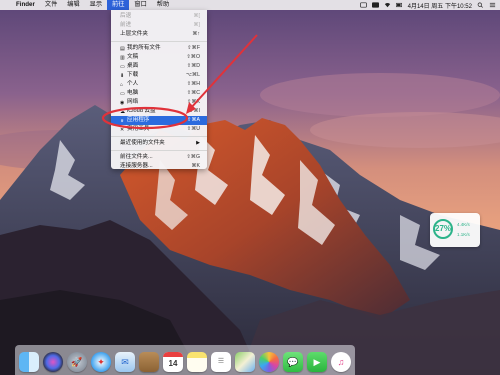  What do you see at coordinates (149, 362) in the screenshot?
I see `contacts-icon` at bounding box center [149, 362].